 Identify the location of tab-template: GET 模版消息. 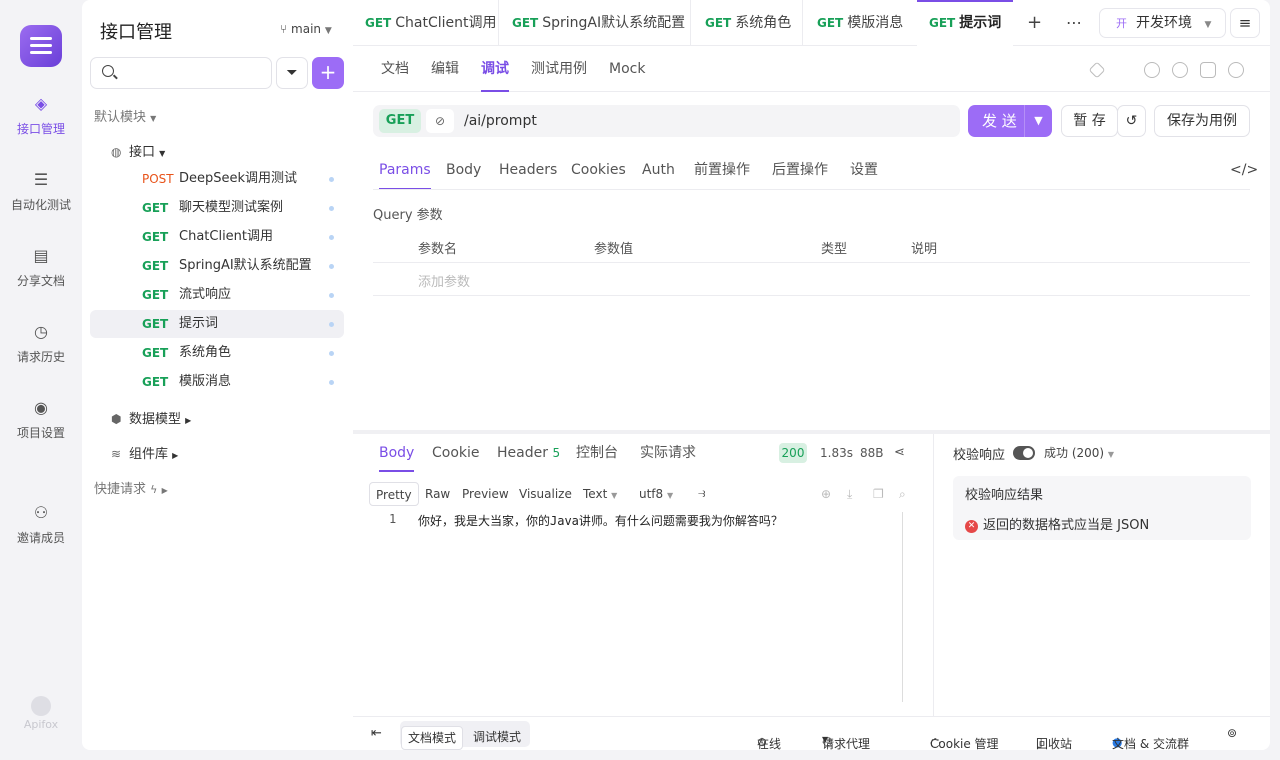
(860, 23).